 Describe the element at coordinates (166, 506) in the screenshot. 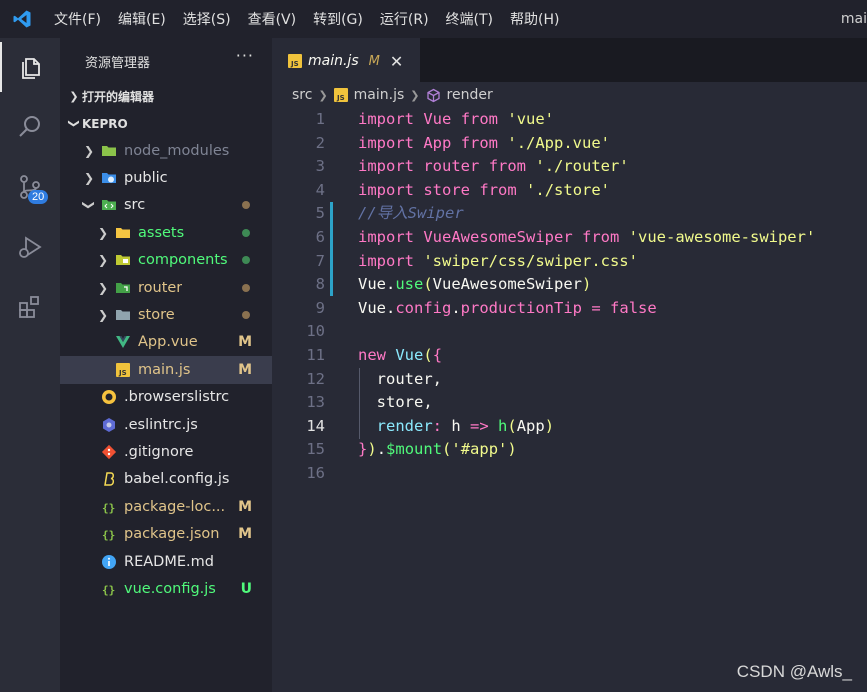

I see `tree-file: {} package-loc... M` at that location.